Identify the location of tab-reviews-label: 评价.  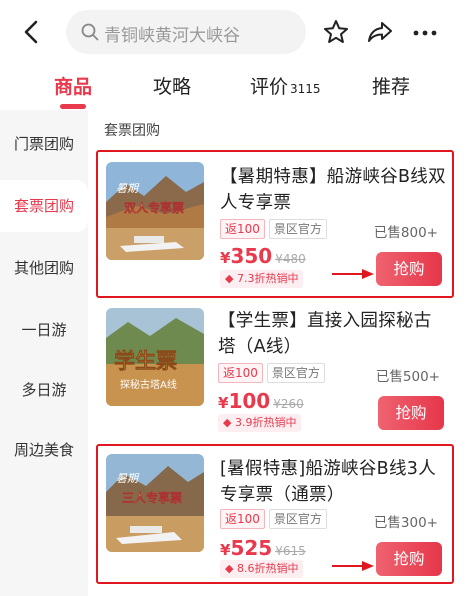
(269, 87).